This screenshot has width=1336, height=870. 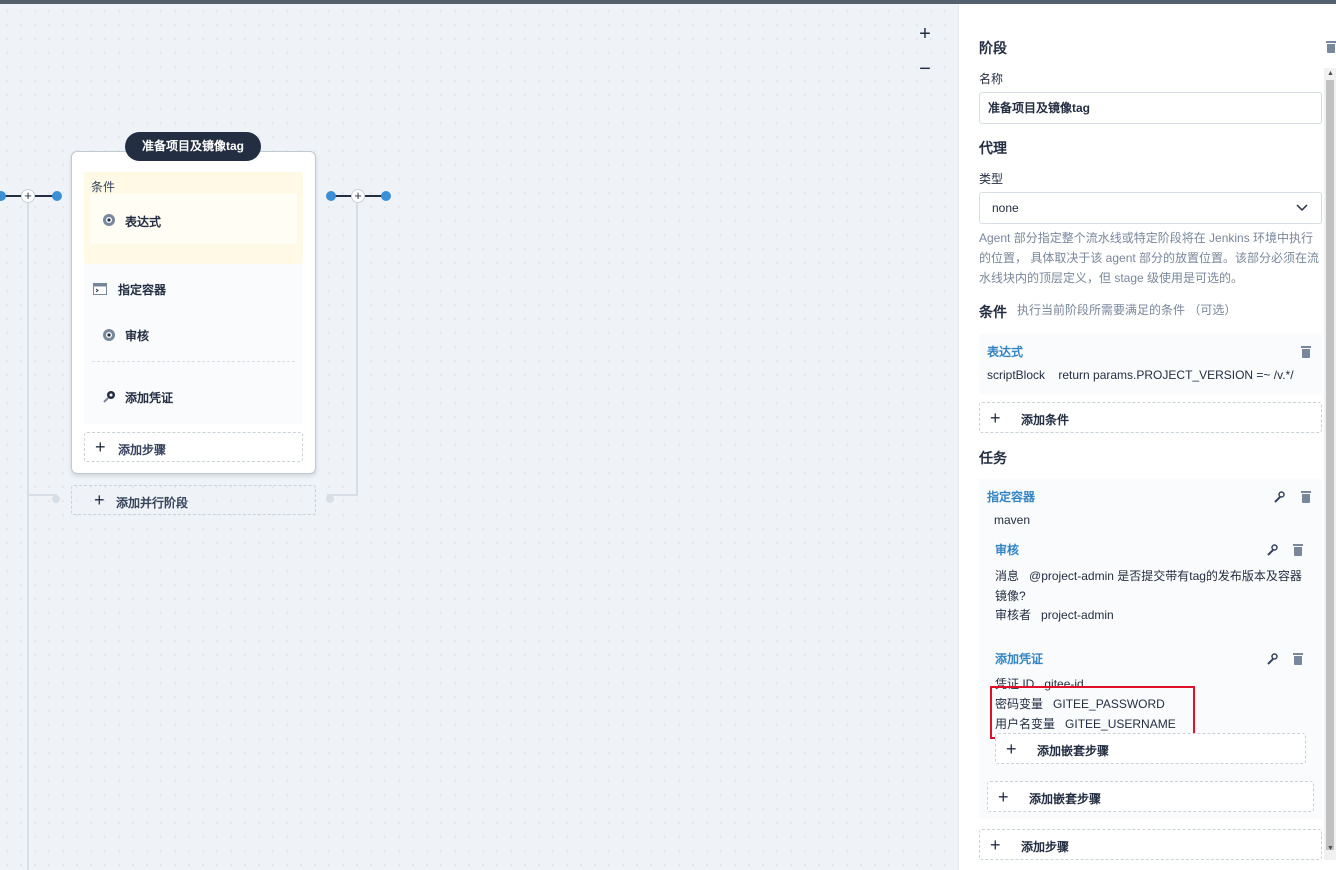 What do you see at coordinates (1013, 615) in the screenshot?
I see `reviewer-key: 审核者` at bounding box center [1013, 615].